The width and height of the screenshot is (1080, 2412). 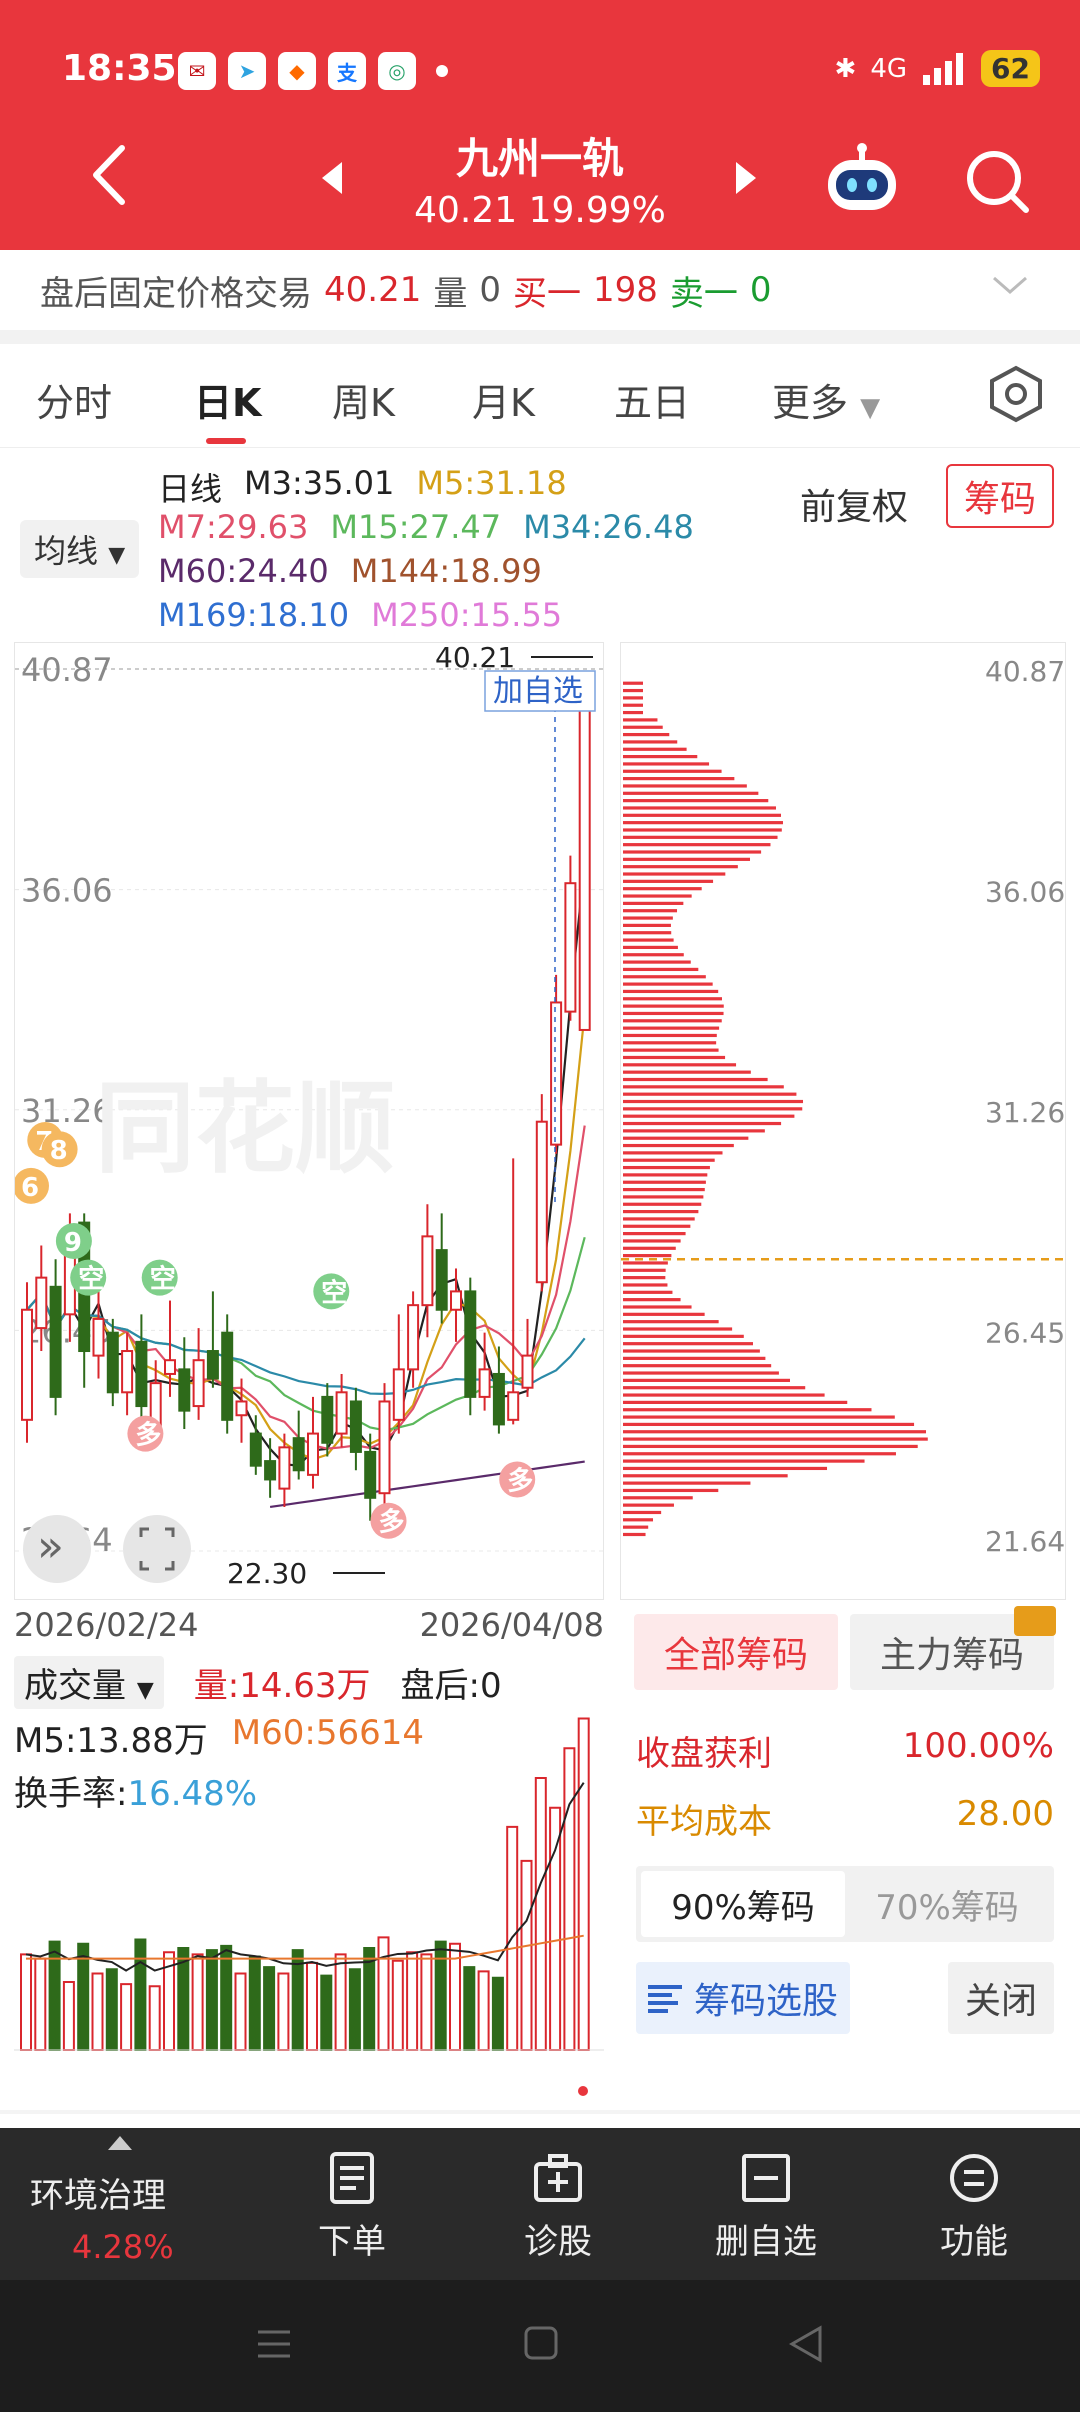 What do you see at coordinates (119, 68) in the screenshot?
I see `status-time: 18:35` at bounding box center [119, 68].